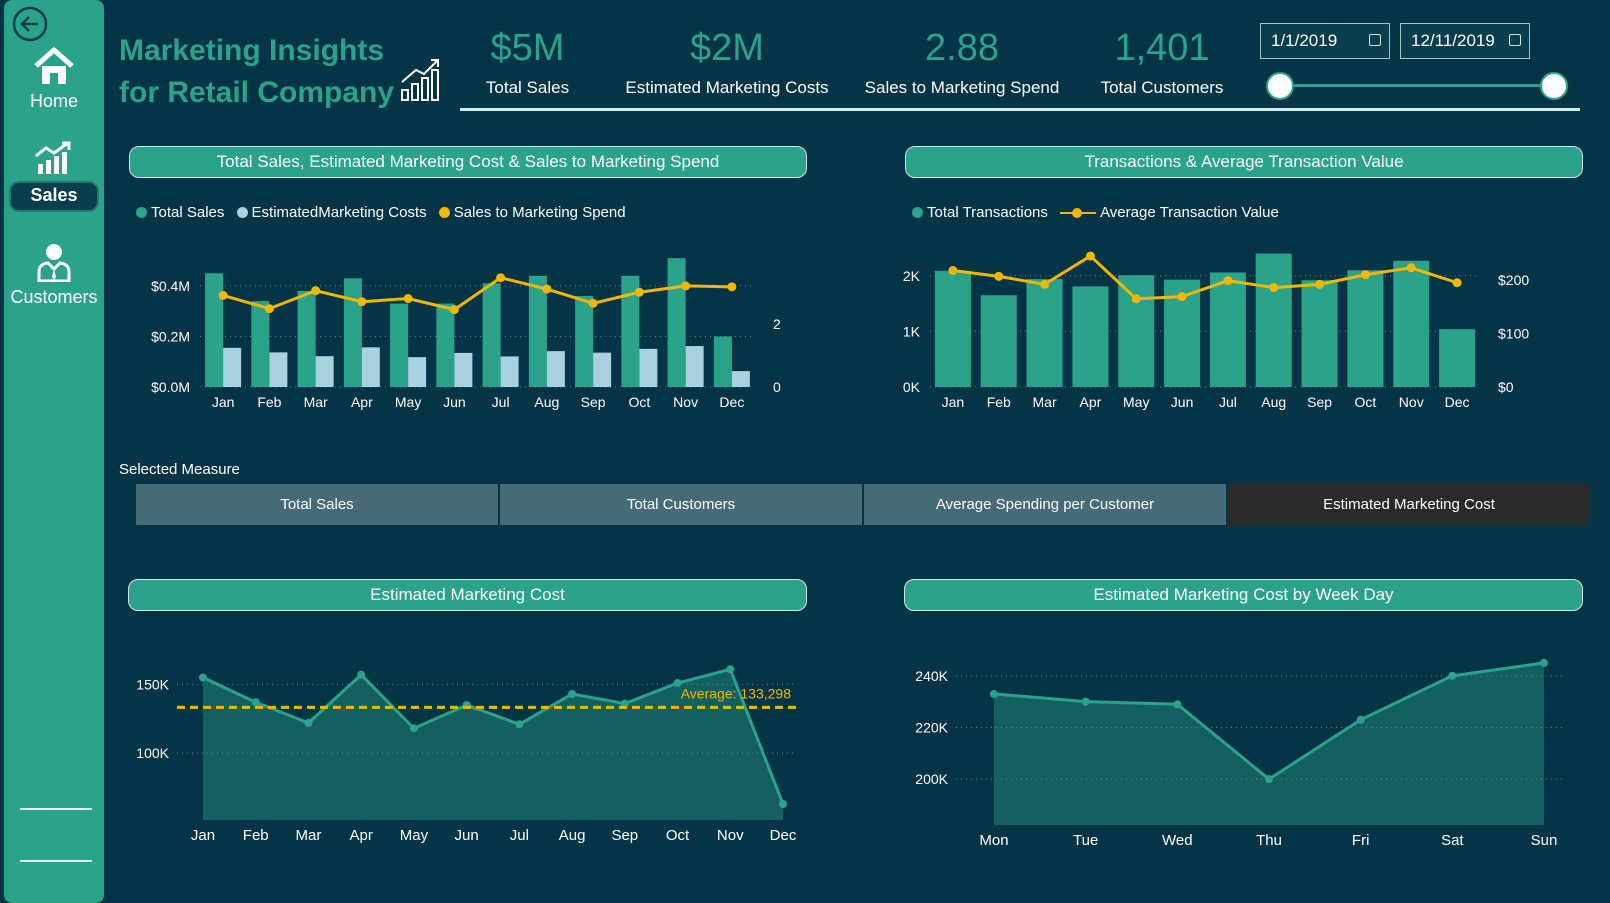 The height and width of the screenshot is (903, 1610). I want to click on kpi-label: Sales to Marketing Spend, so click(962, 87).